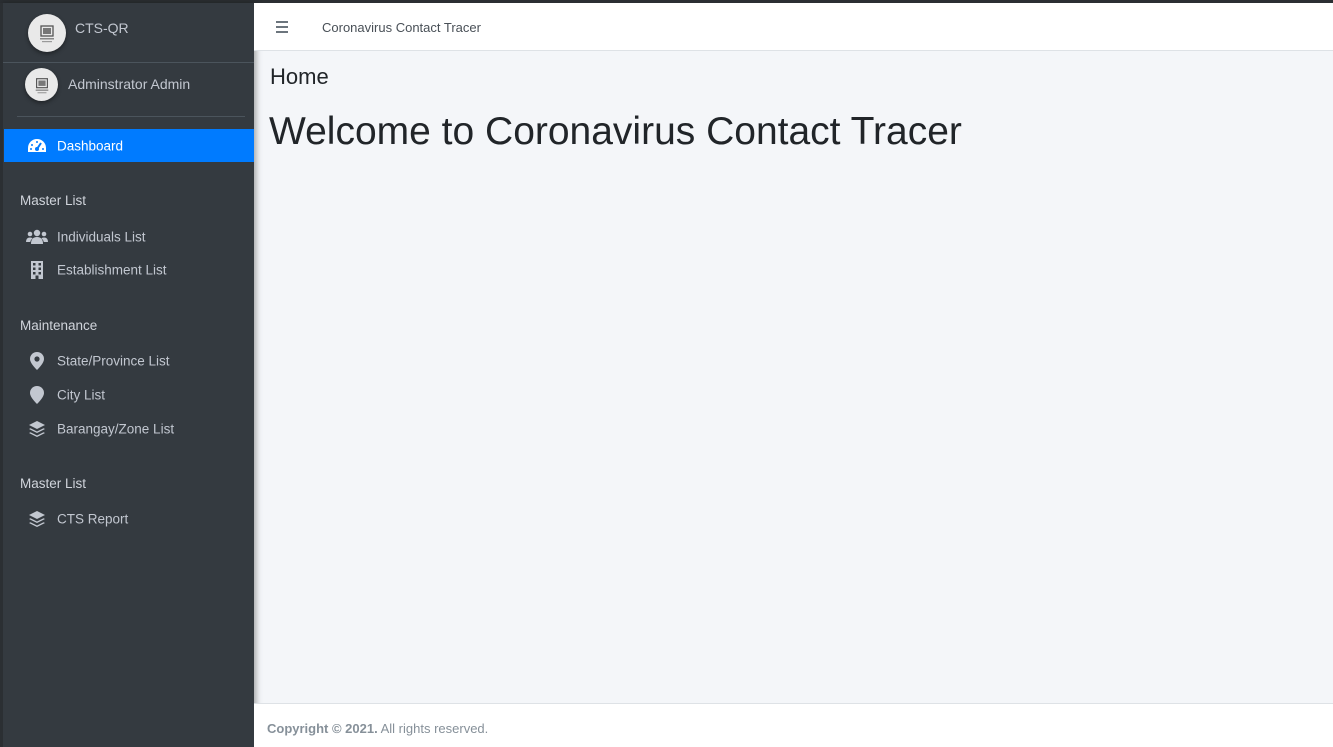 The height and width of the screenshot is (747, 1333). I want to click on brand-name: CTS-QR, so click(102, 28).